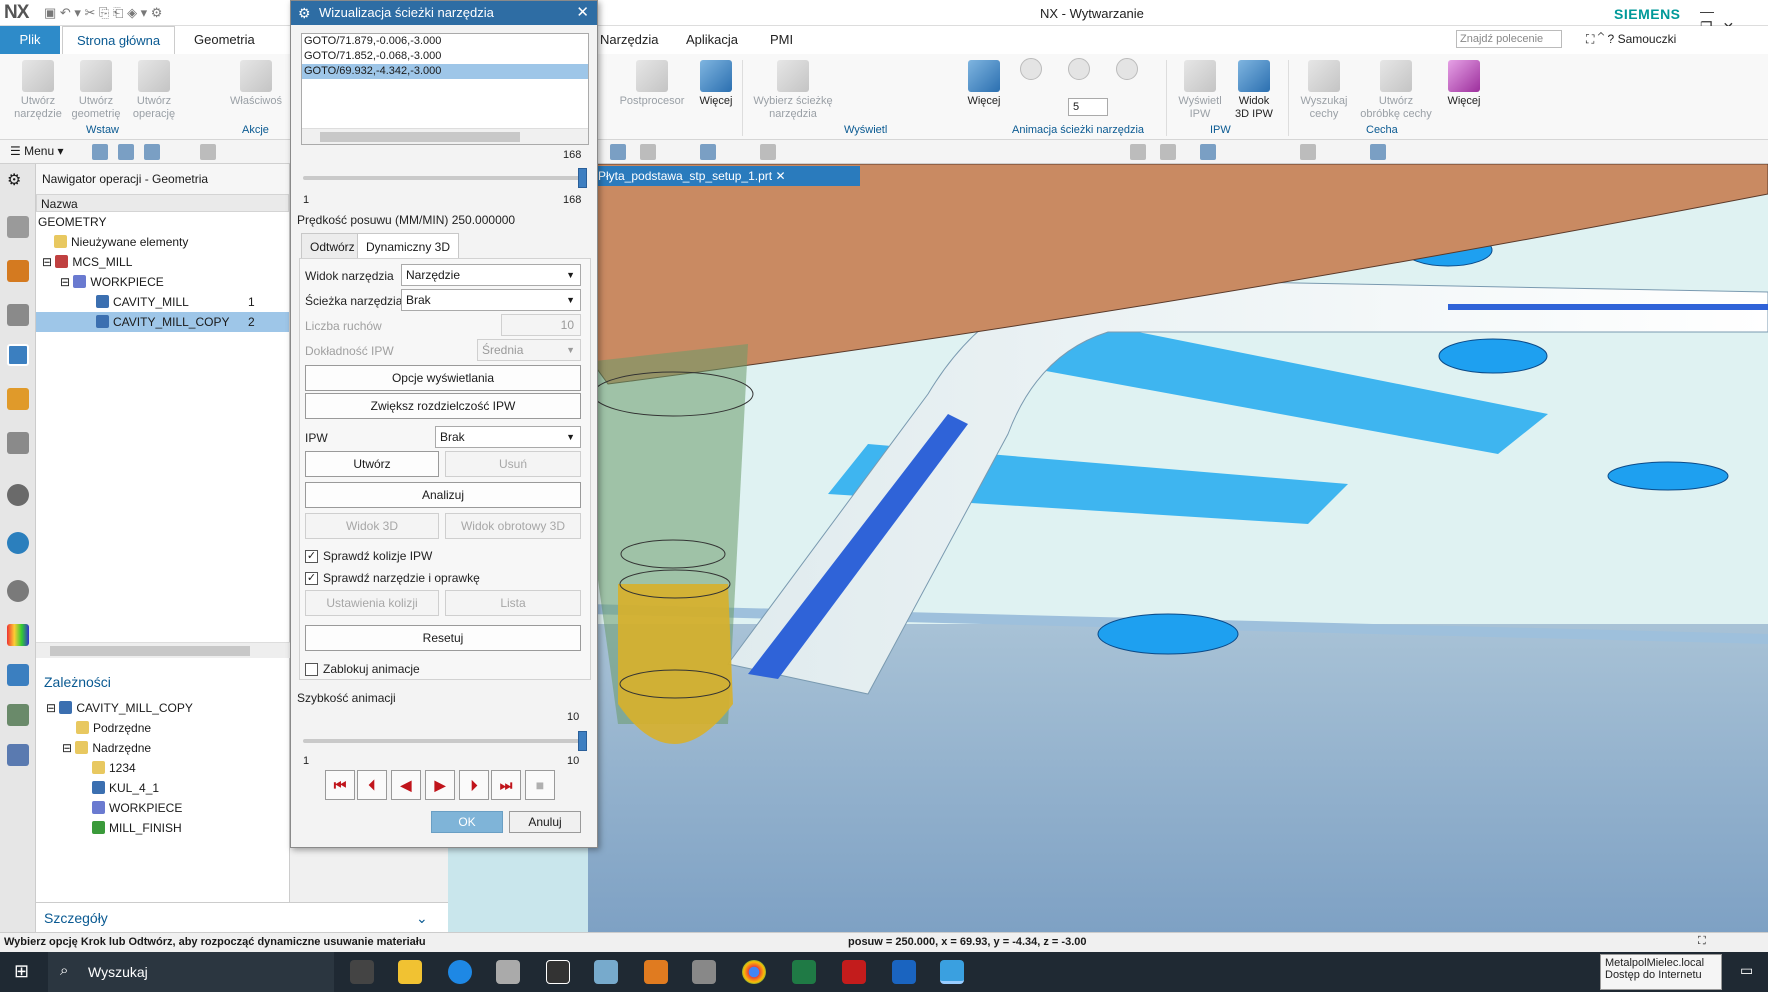 The image size is (1768, 992). What do you see at coordinates (1746, 970) in the screenshot?
I see `notifications-icon: ▭` at bounding box center [1746, 970].